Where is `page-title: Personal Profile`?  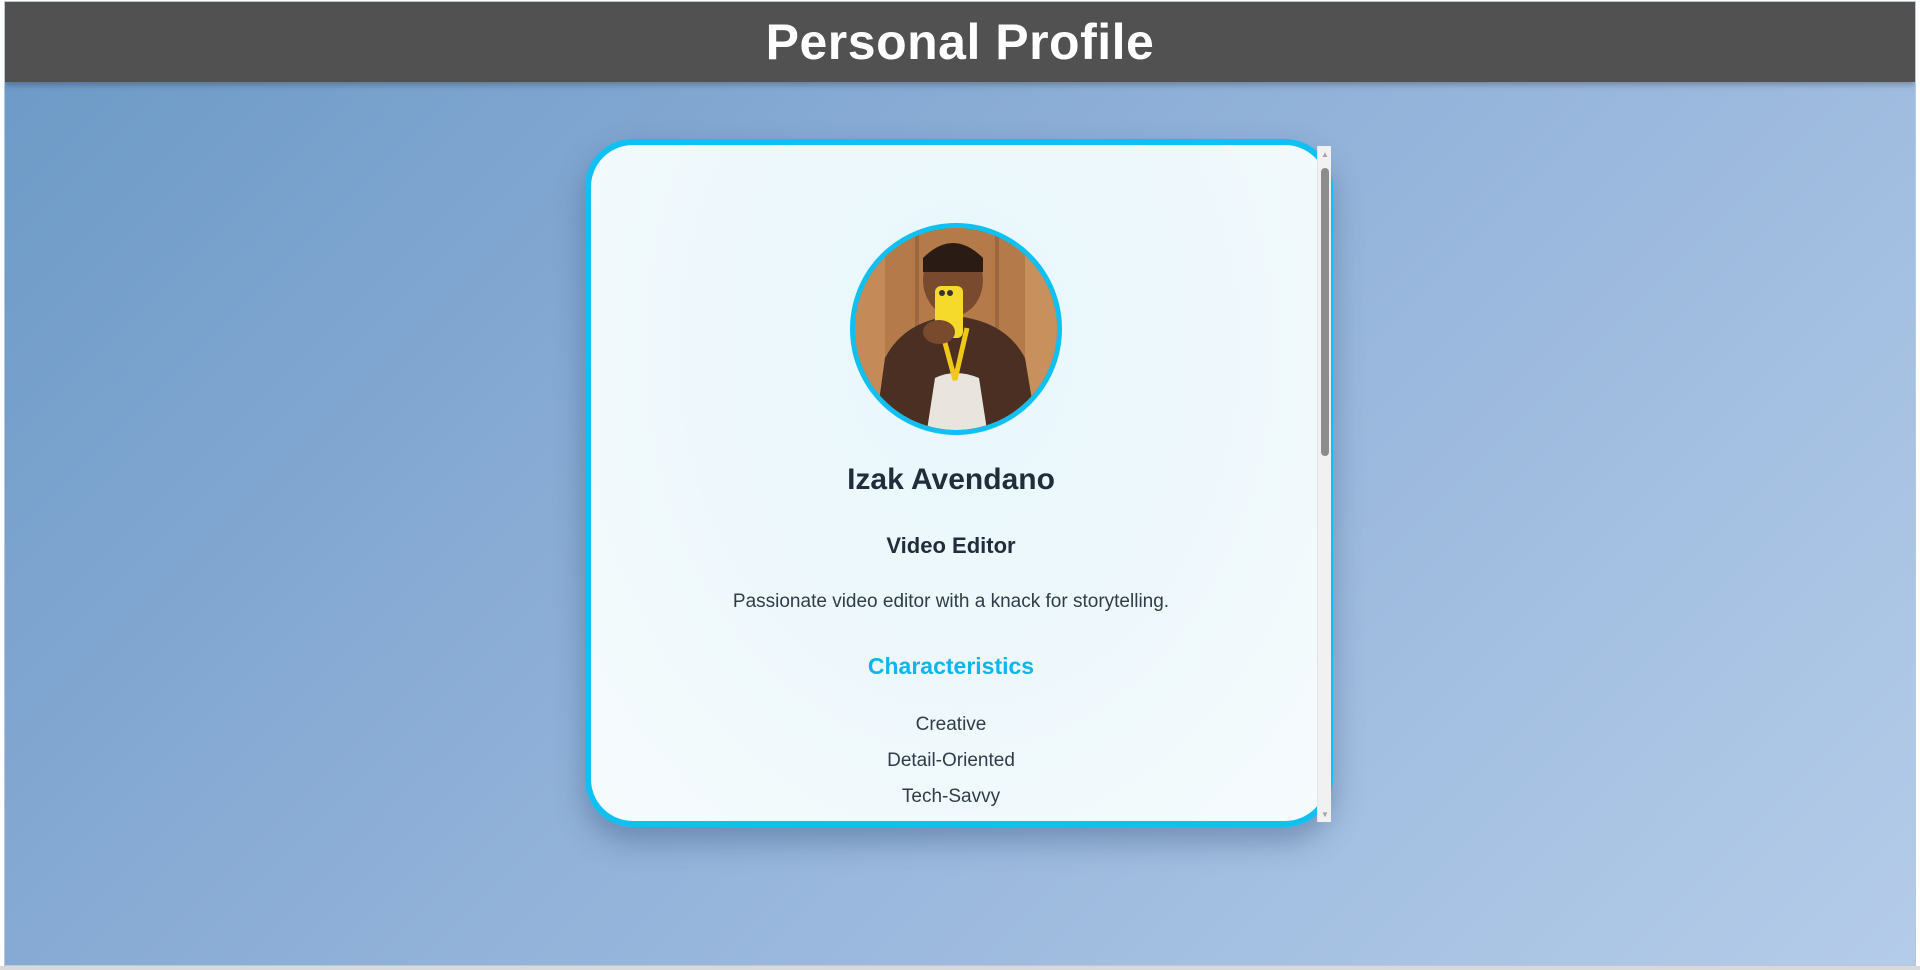
page-title: Personal Profile is located at coordinates (960, 42).